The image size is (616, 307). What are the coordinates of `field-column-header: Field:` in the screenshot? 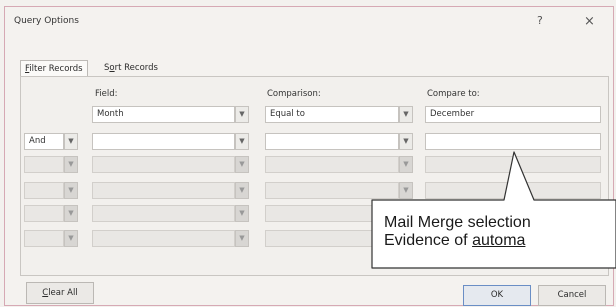 It's located at (106, 94).